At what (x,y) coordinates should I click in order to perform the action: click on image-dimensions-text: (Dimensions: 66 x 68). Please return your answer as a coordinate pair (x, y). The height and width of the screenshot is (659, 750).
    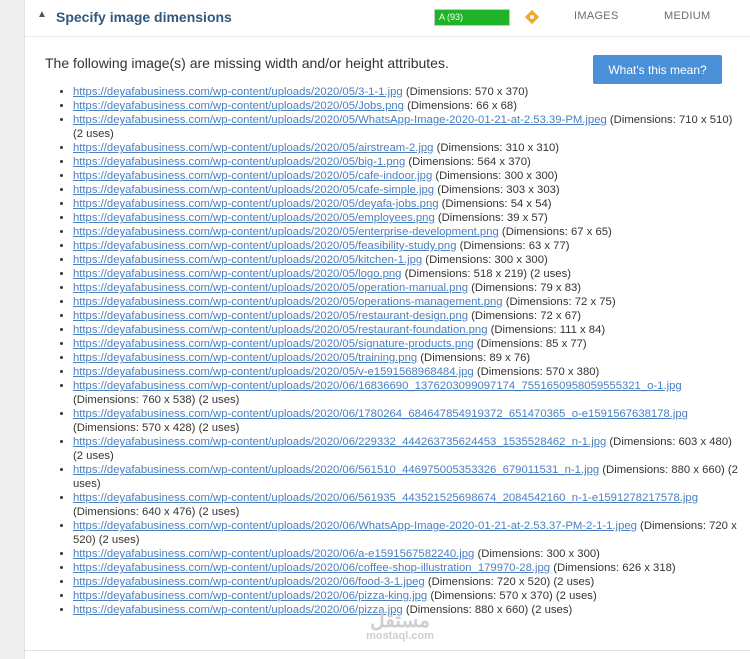
    Looking at the image, I should click on (460, 106).